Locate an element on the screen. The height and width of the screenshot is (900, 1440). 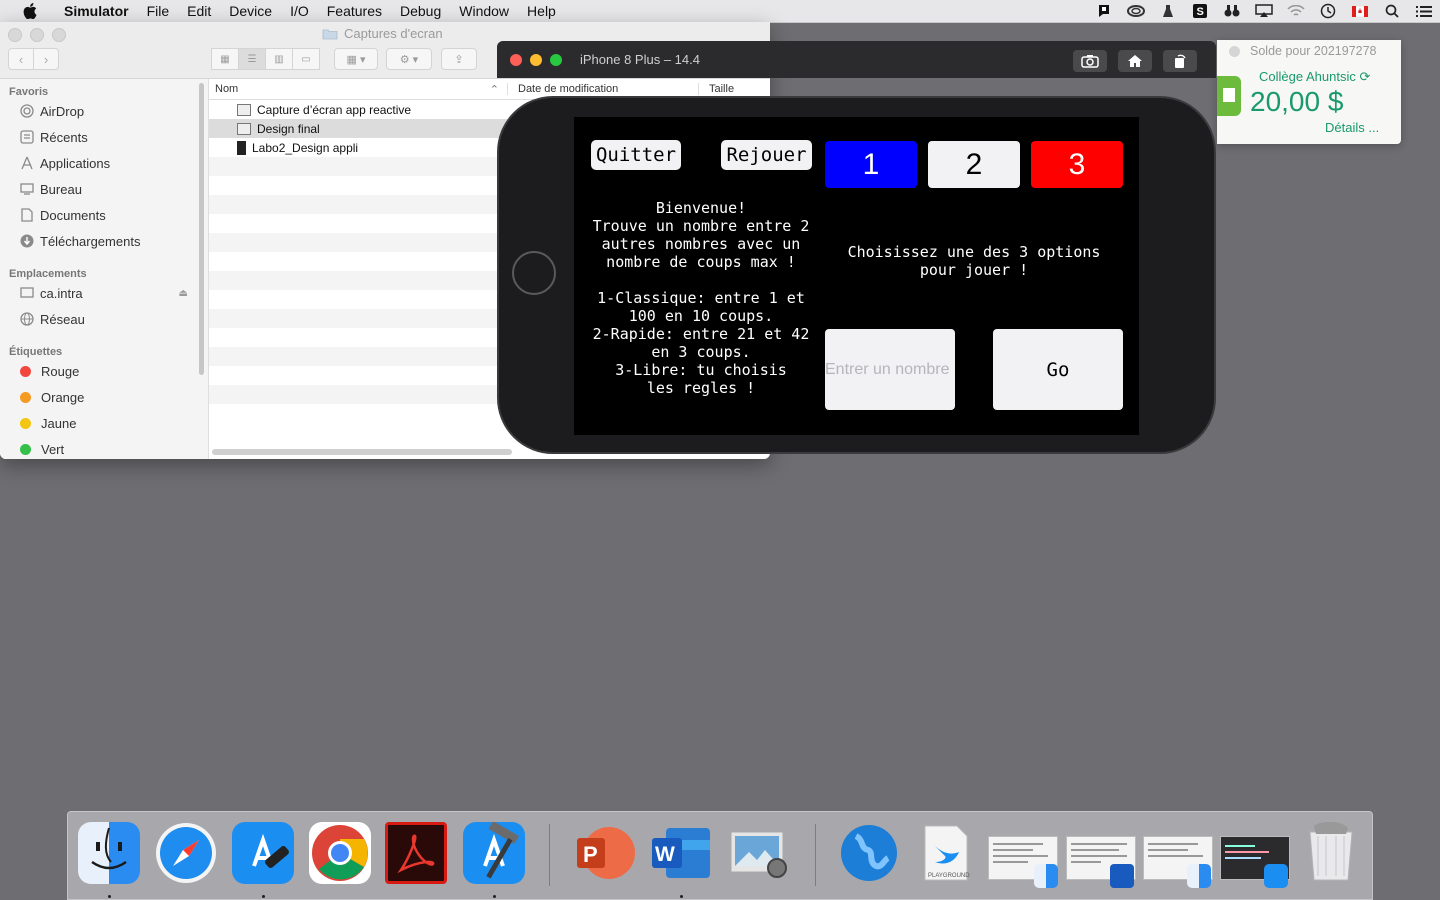
sidebar-item-documents: Documents is located at coordinates (104, 215).